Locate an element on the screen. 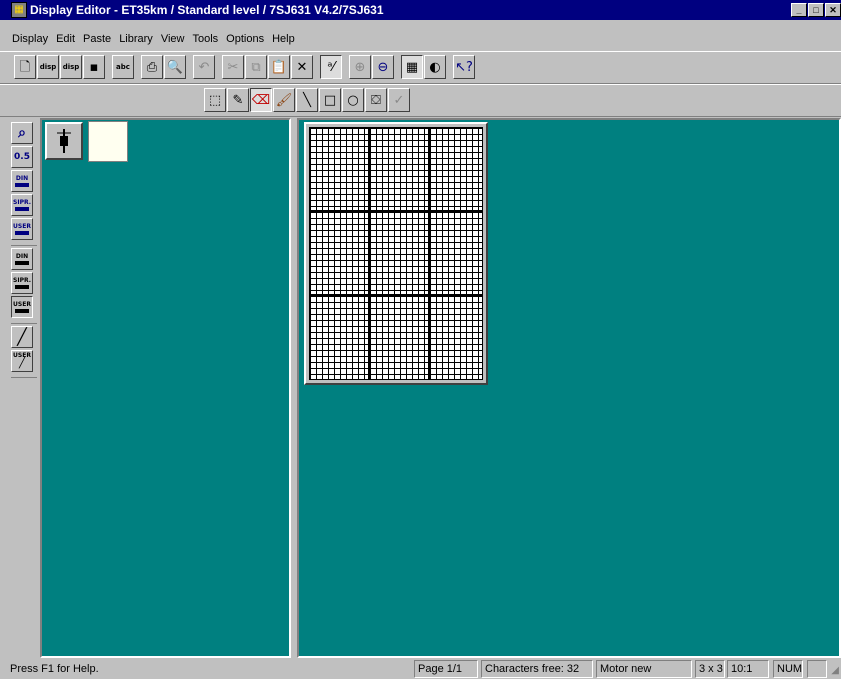  select-rectangle-icon: ⬚ is located at coordinates (215, 100).